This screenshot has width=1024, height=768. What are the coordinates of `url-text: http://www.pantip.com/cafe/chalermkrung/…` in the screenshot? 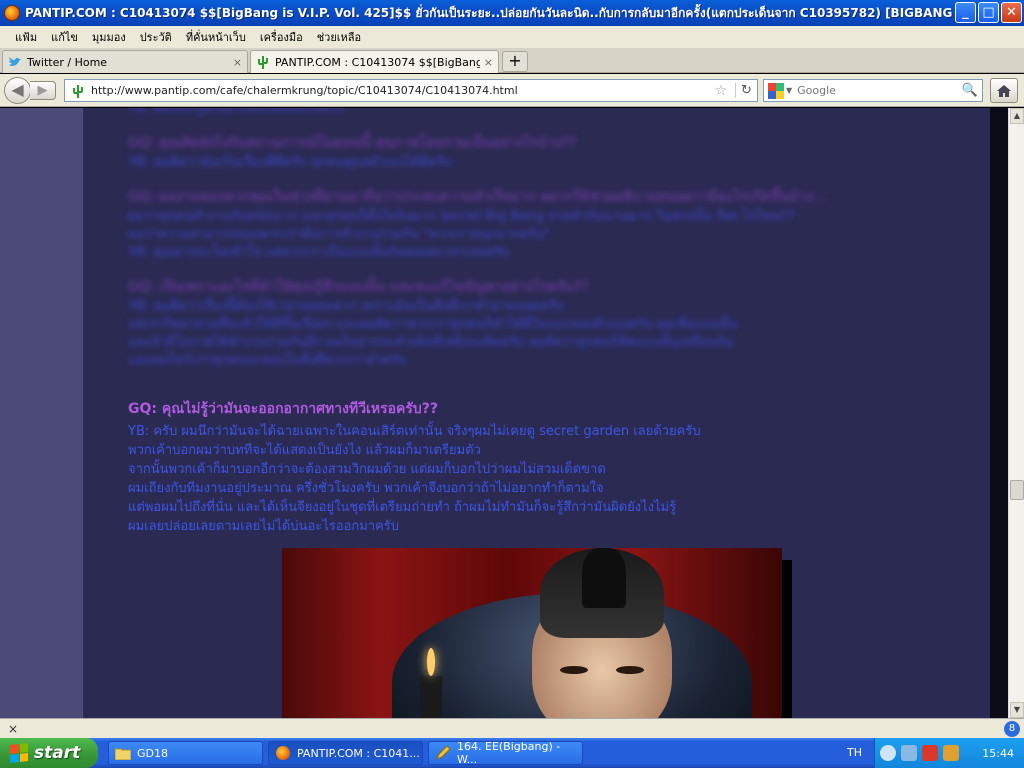 It's located at (402, 90).